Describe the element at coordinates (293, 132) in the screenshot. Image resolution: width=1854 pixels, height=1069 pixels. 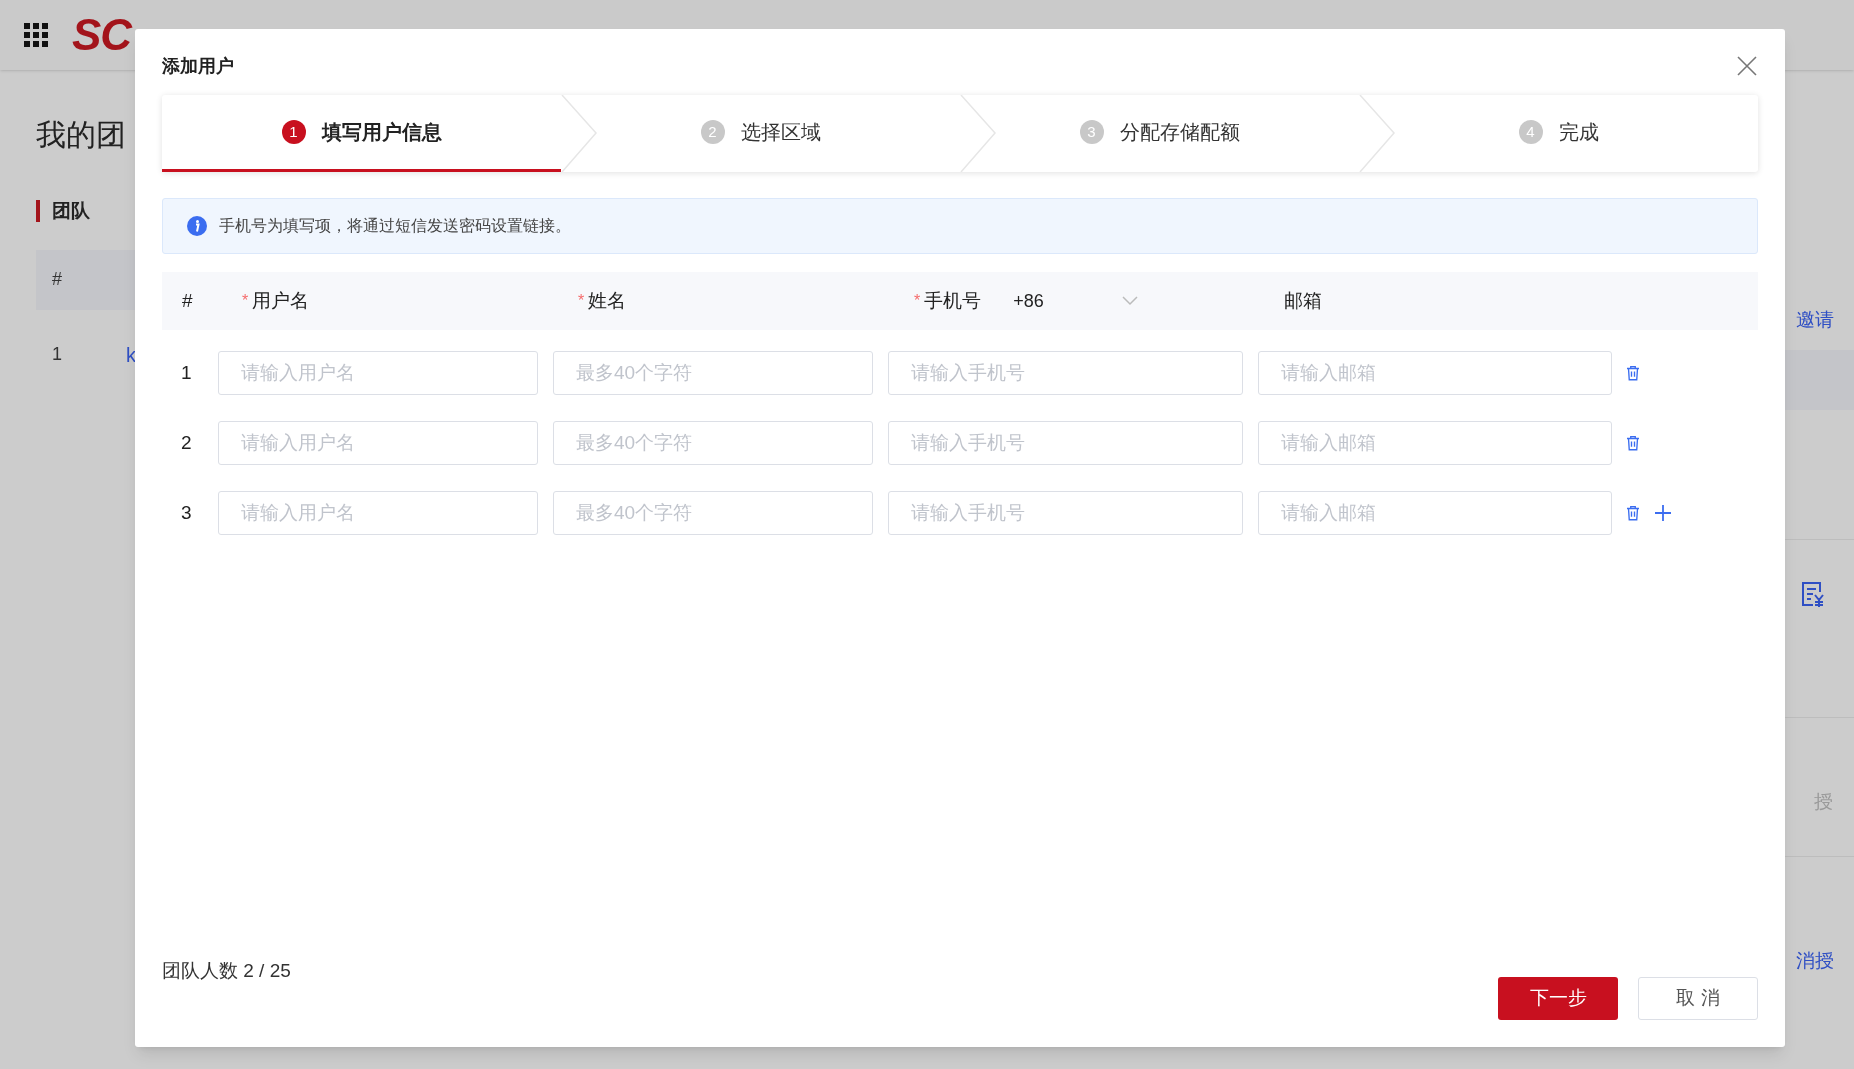
I see `step-number: 1` at that location.